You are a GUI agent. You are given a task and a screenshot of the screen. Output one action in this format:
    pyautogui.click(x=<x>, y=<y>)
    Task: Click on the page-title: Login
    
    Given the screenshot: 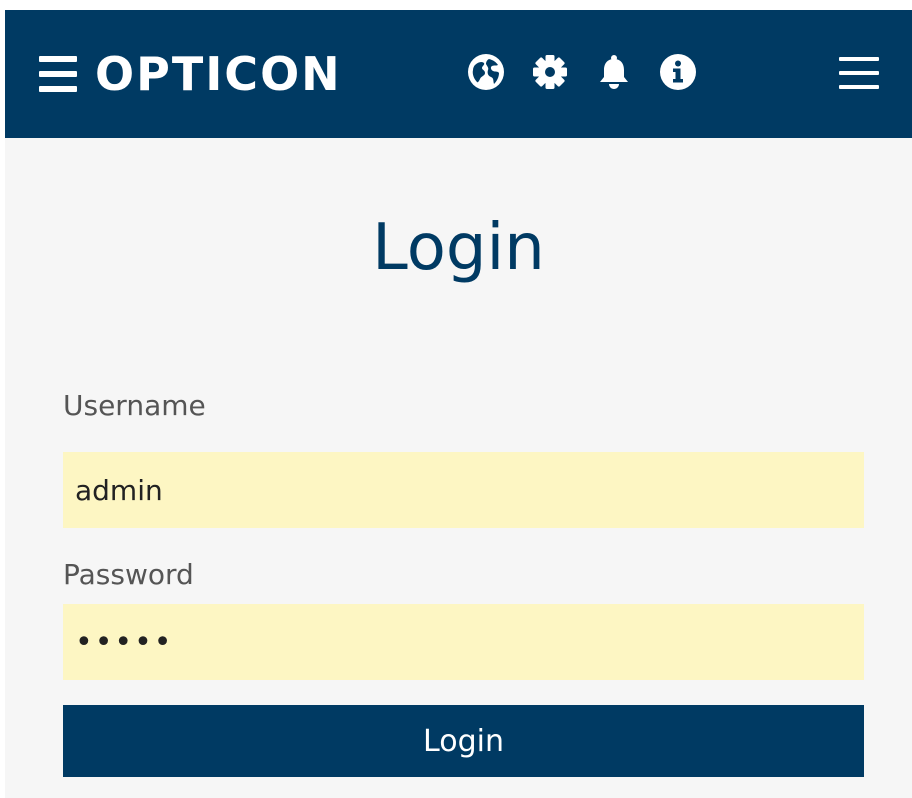 What is the action you would take?
    pyautogui.click(x=458, y=248)
    